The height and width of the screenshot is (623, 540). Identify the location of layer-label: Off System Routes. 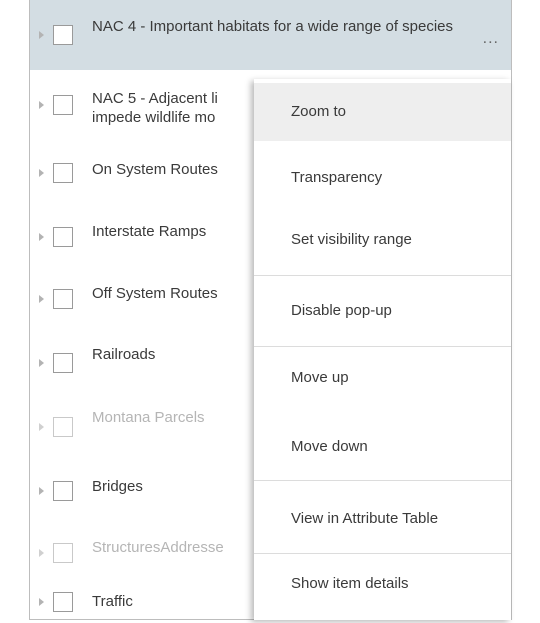
(155, 293).